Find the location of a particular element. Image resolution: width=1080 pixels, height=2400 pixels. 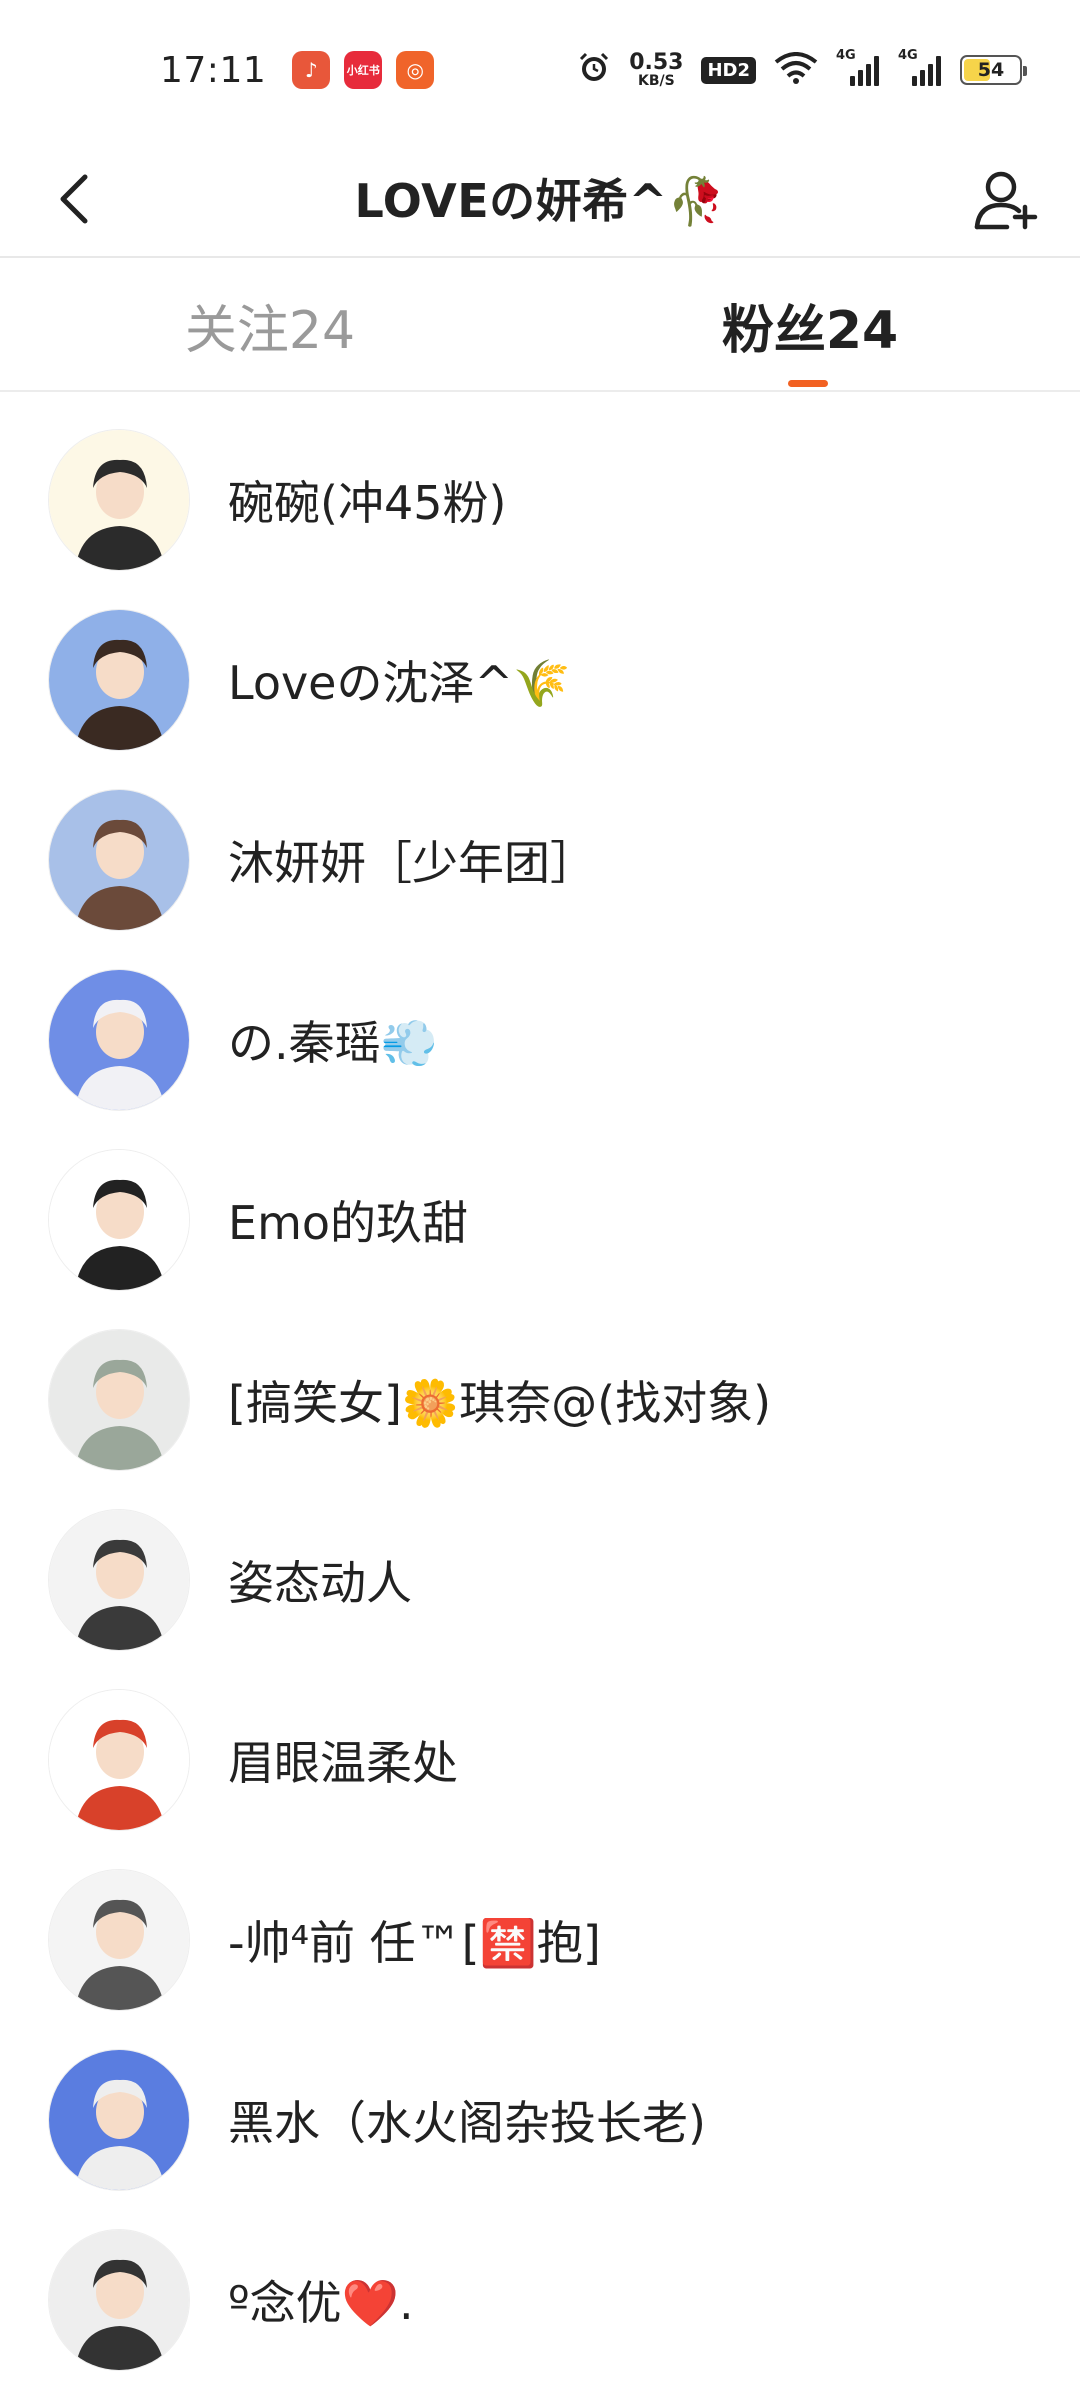

music-app-icon: ♪ is located at coordinates (311, 70).